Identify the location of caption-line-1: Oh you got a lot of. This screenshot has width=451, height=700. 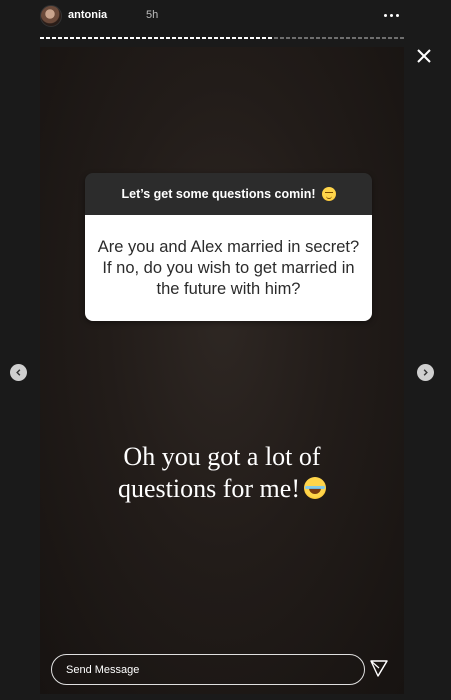
(222, 456).